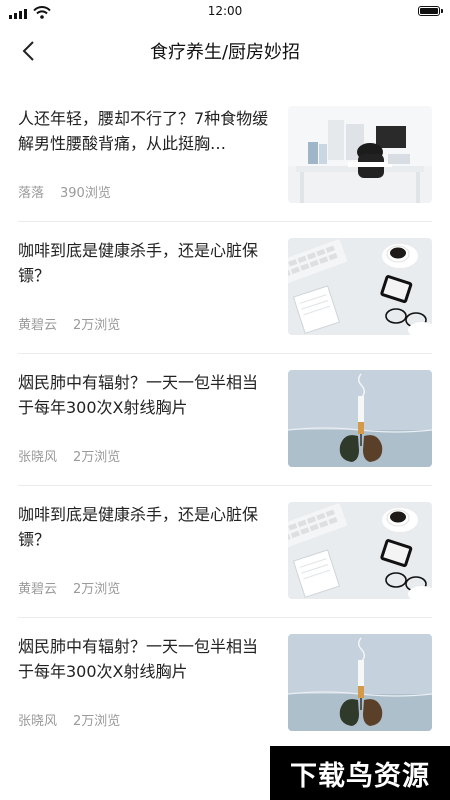 The height and width of the screenshot is (800, 450). I want to click on page-title: 食疗养生/厨房妙招, so click(225, 52).